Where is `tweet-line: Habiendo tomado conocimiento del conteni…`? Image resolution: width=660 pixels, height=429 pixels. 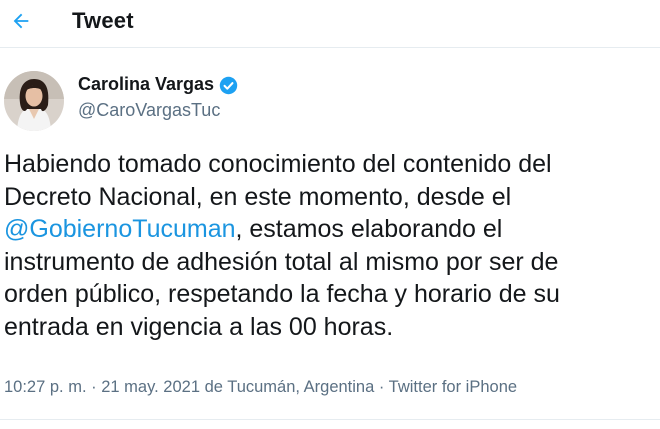
tweet-line: Habiendo tomado conocimiento del conteni… is located at coordinates (278, 164).